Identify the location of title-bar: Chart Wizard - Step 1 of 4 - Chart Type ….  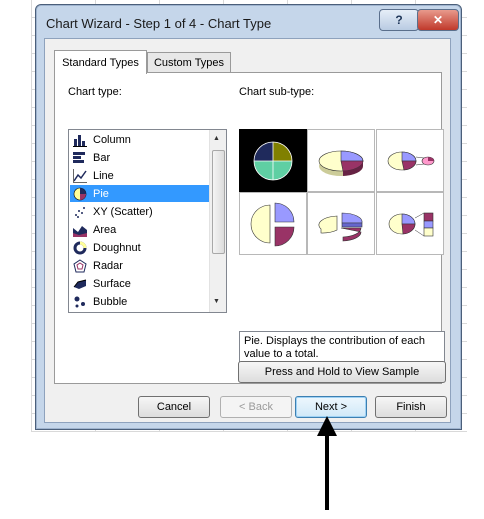
(248, 22).